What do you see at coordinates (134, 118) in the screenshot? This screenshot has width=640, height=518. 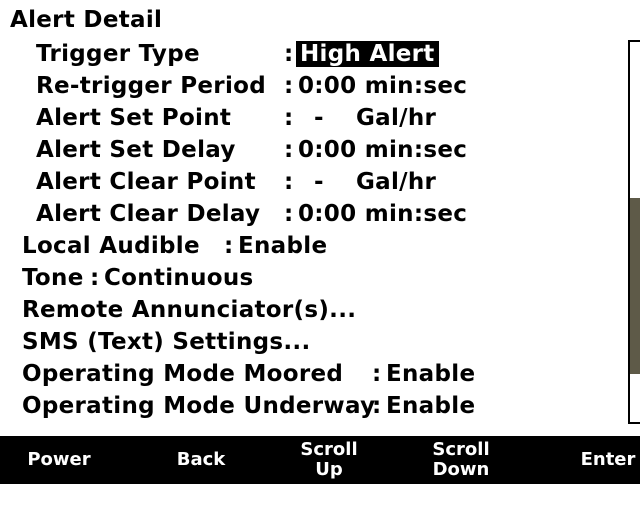 I see `setting-label: Alert Set Point` at bounding box center [134, 118].